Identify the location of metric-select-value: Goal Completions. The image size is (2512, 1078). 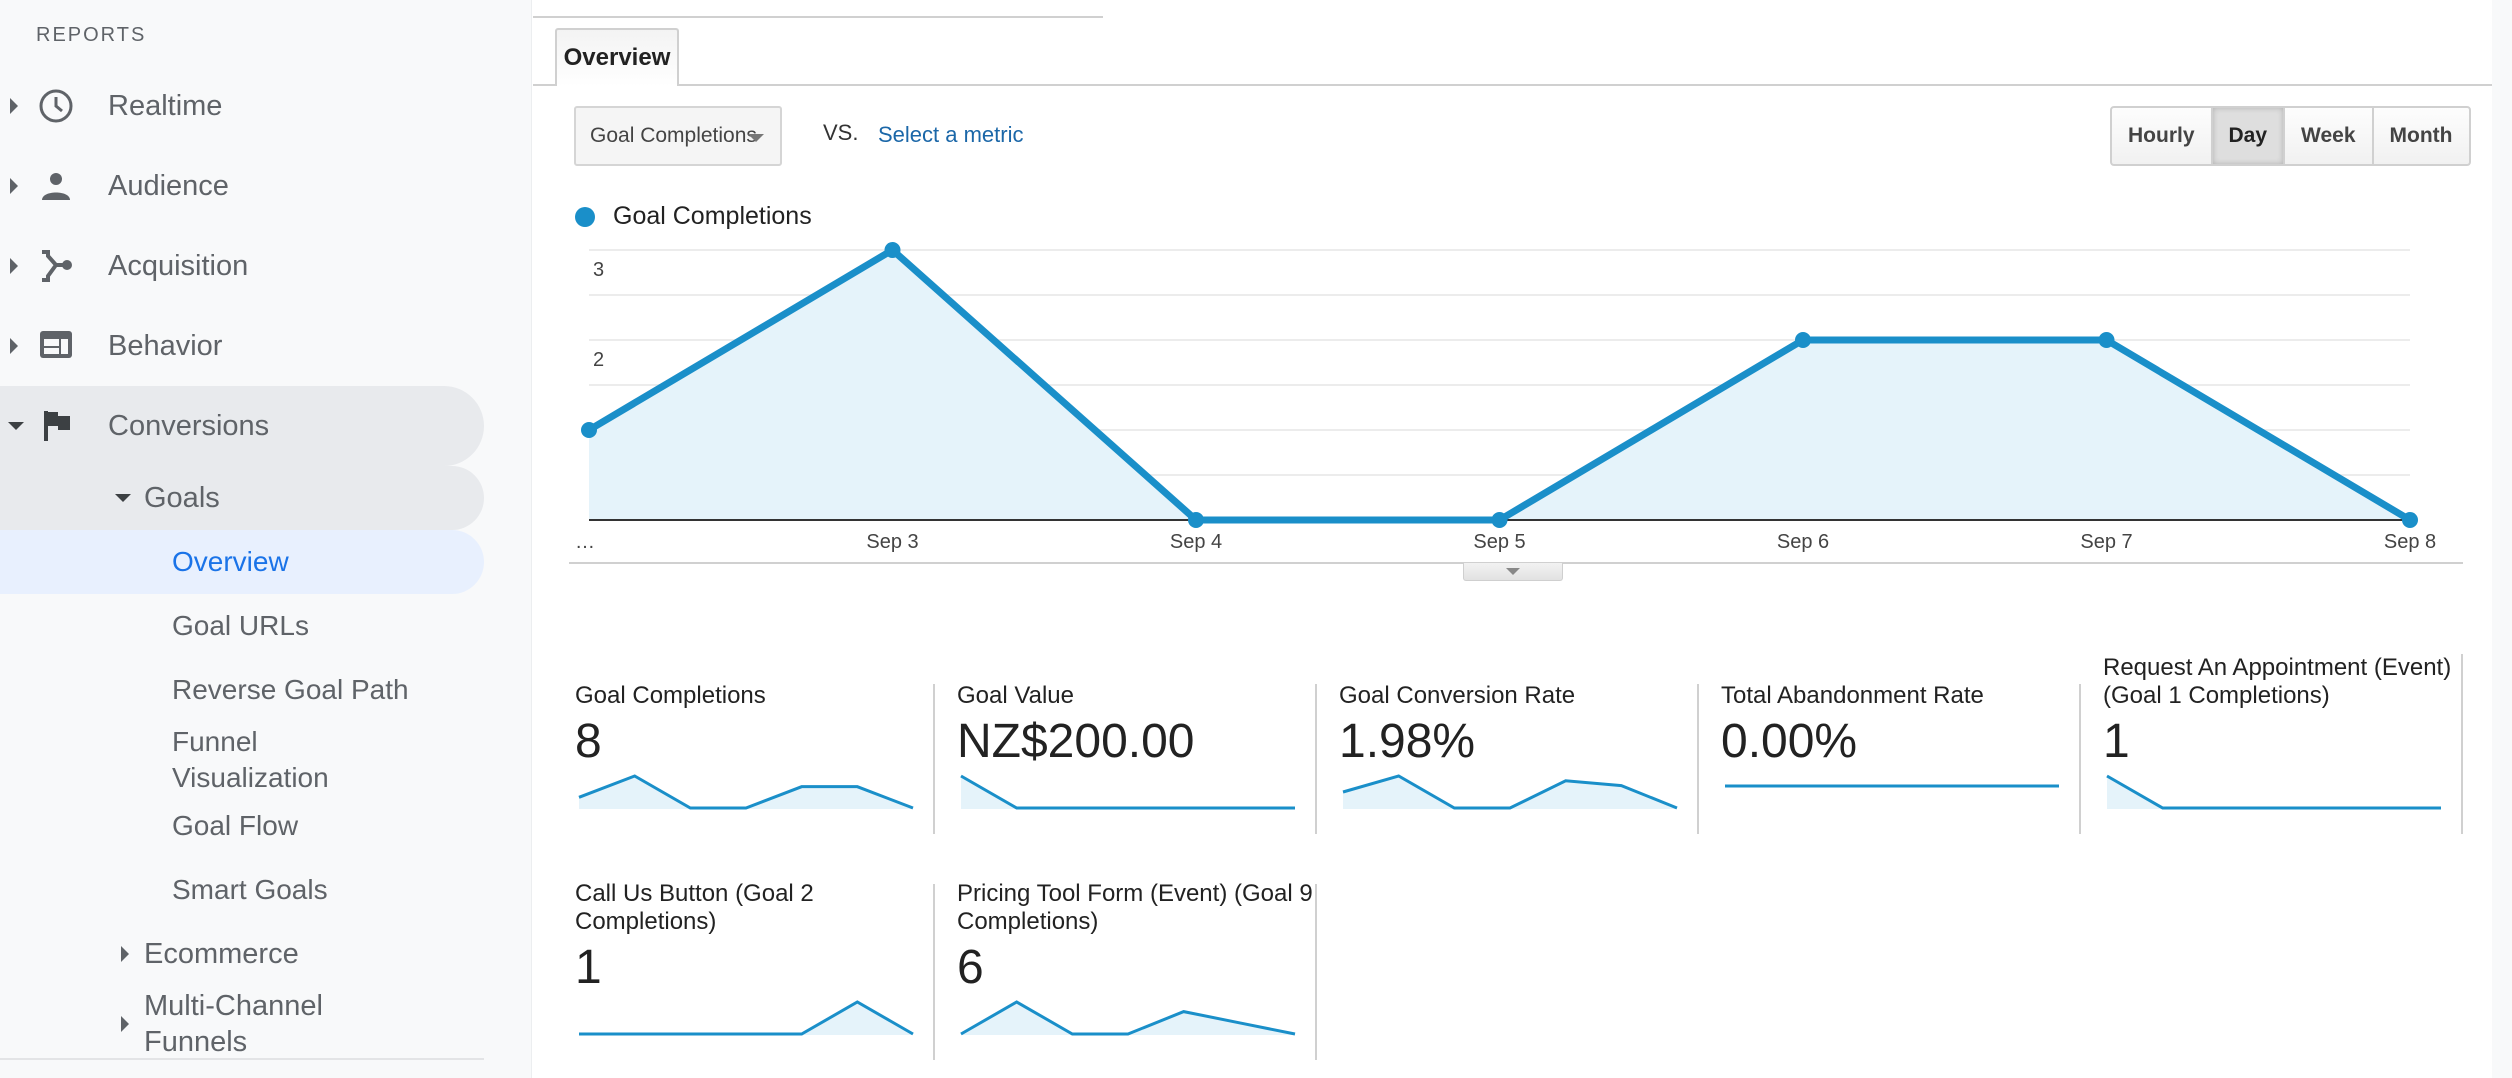
(673, 135).